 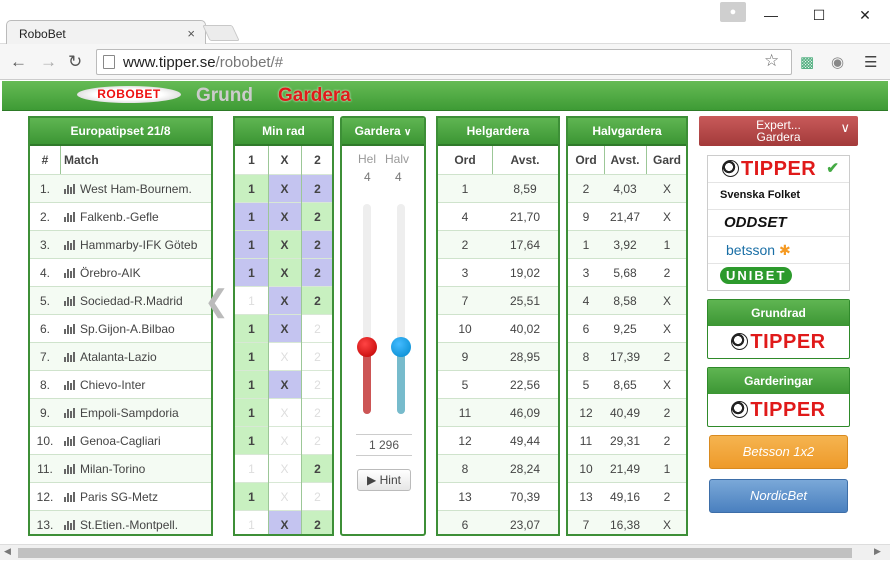 I want to click on table-row: 9. Empoli-Sampdoria, so click(x=120, y=412).